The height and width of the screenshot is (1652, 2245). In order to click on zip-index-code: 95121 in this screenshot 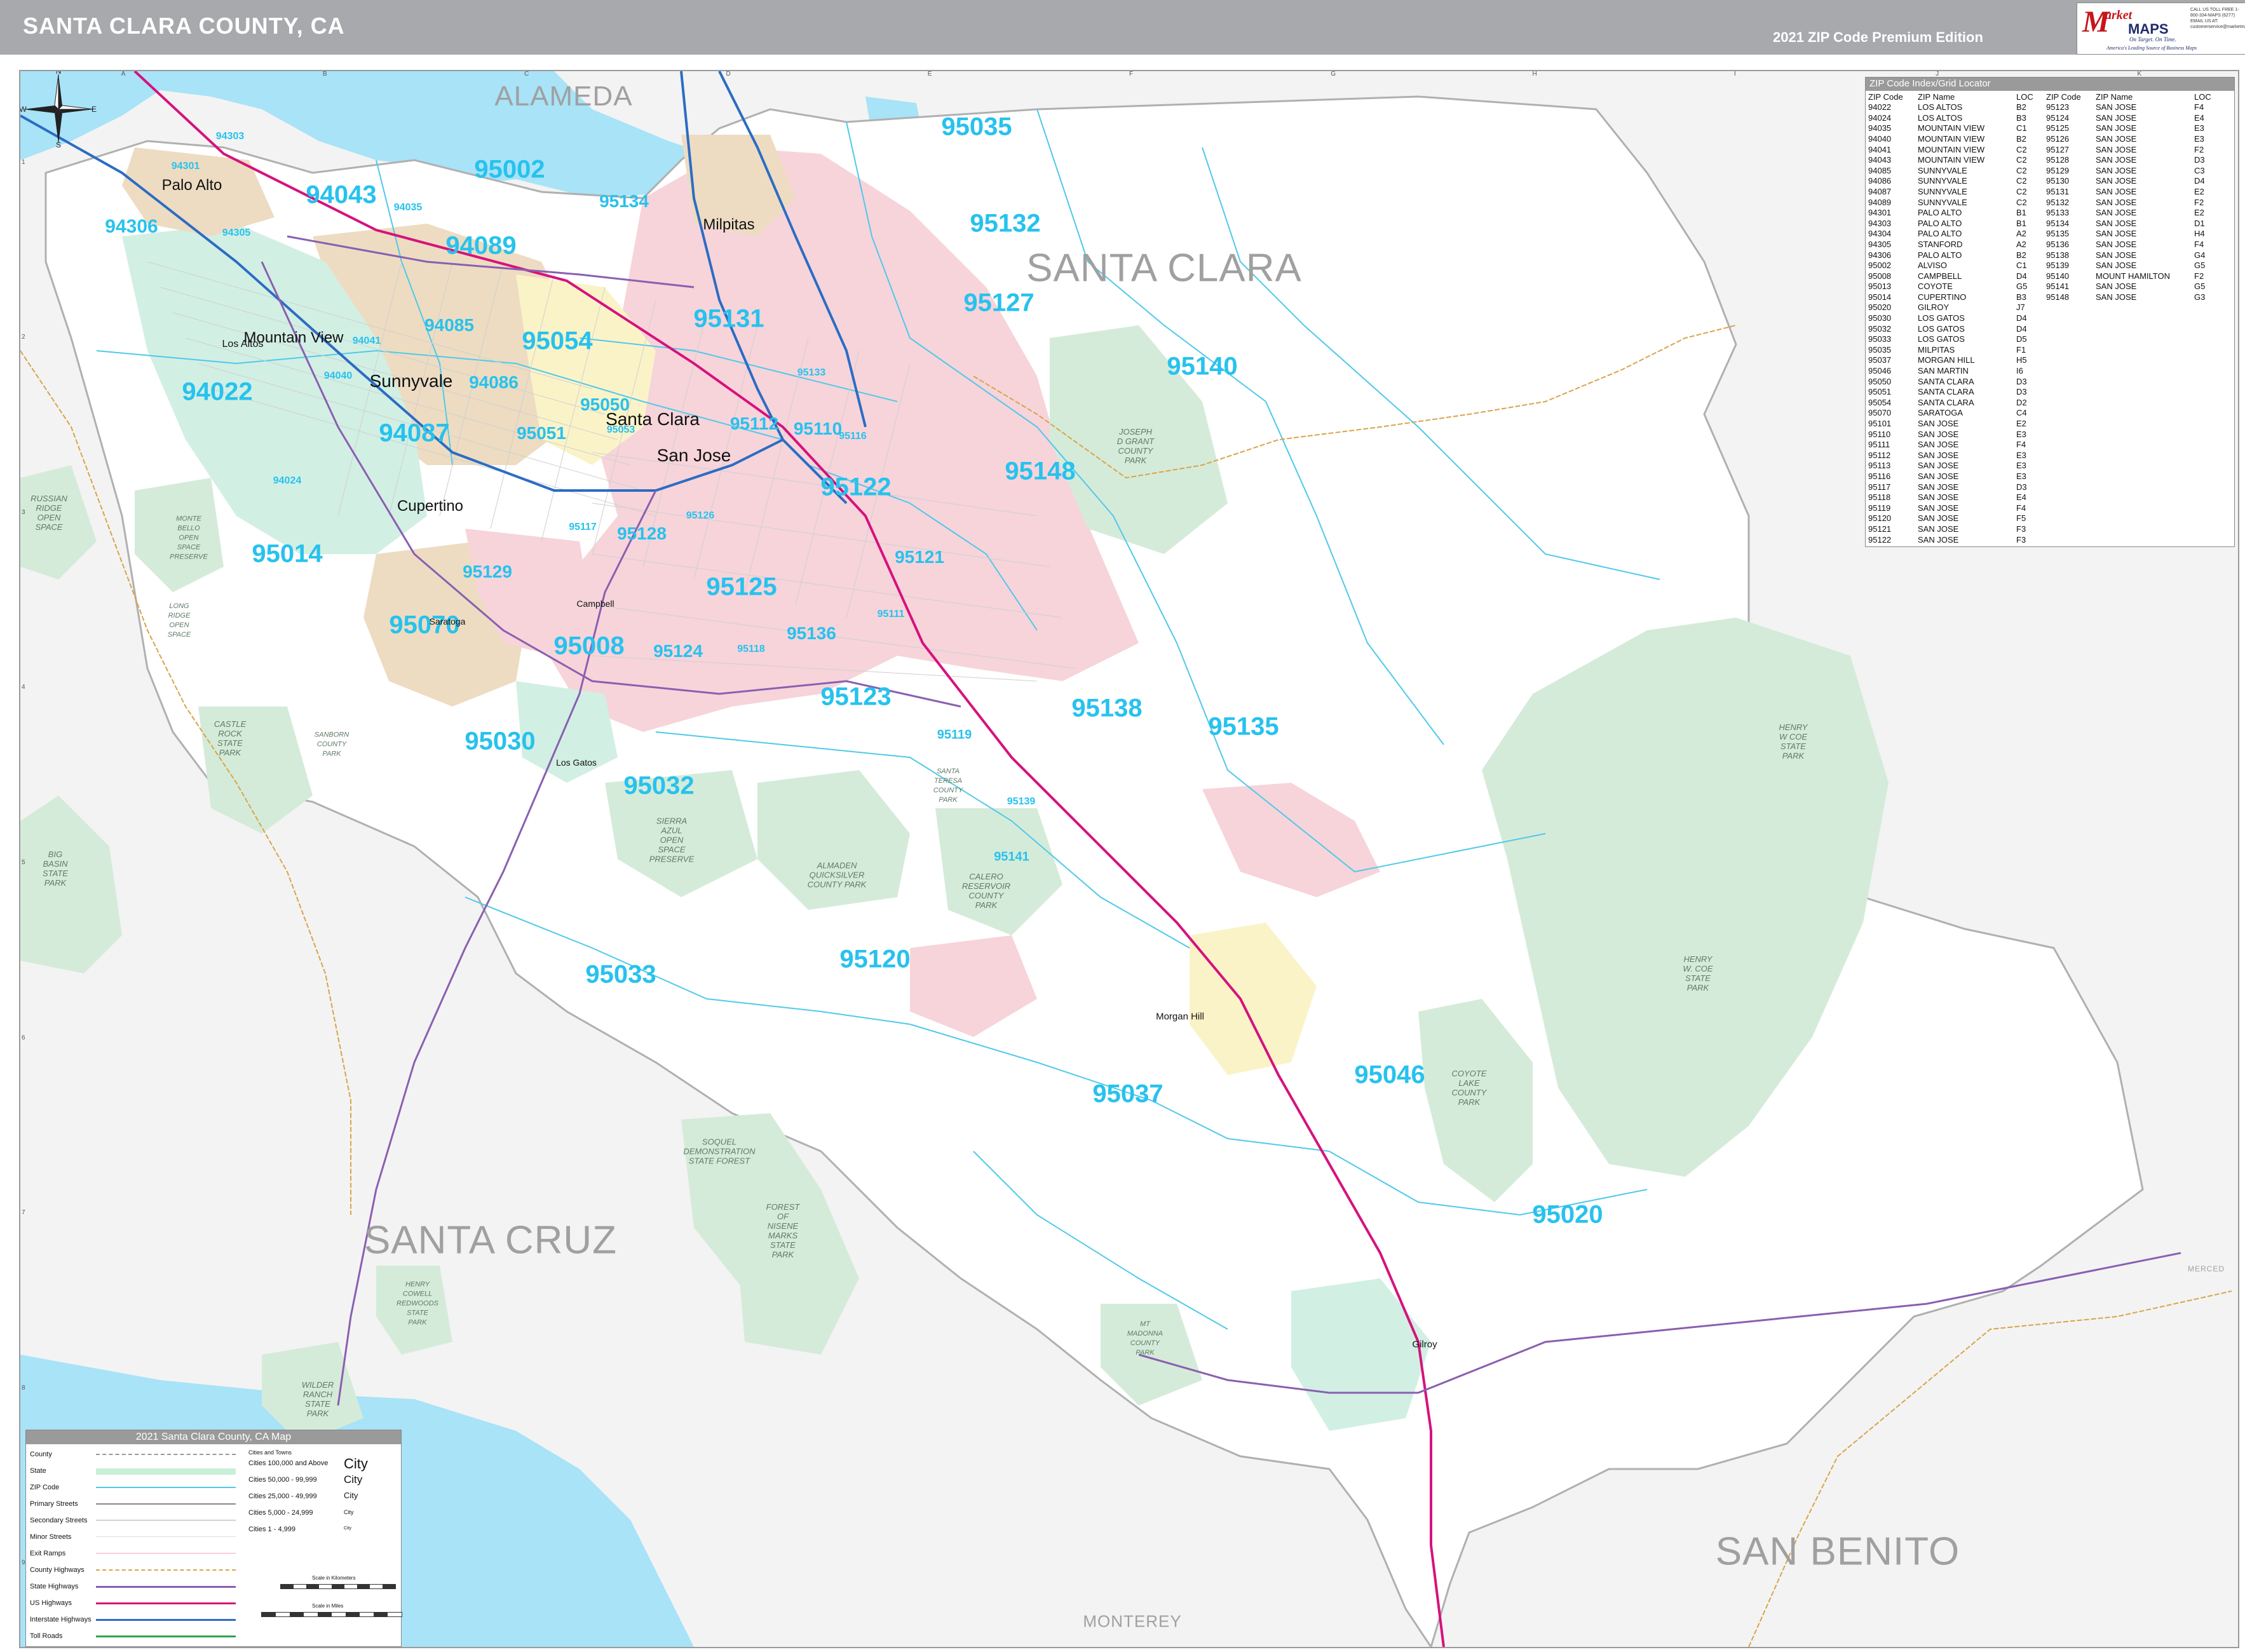, I will do `click(1880, 529)`.